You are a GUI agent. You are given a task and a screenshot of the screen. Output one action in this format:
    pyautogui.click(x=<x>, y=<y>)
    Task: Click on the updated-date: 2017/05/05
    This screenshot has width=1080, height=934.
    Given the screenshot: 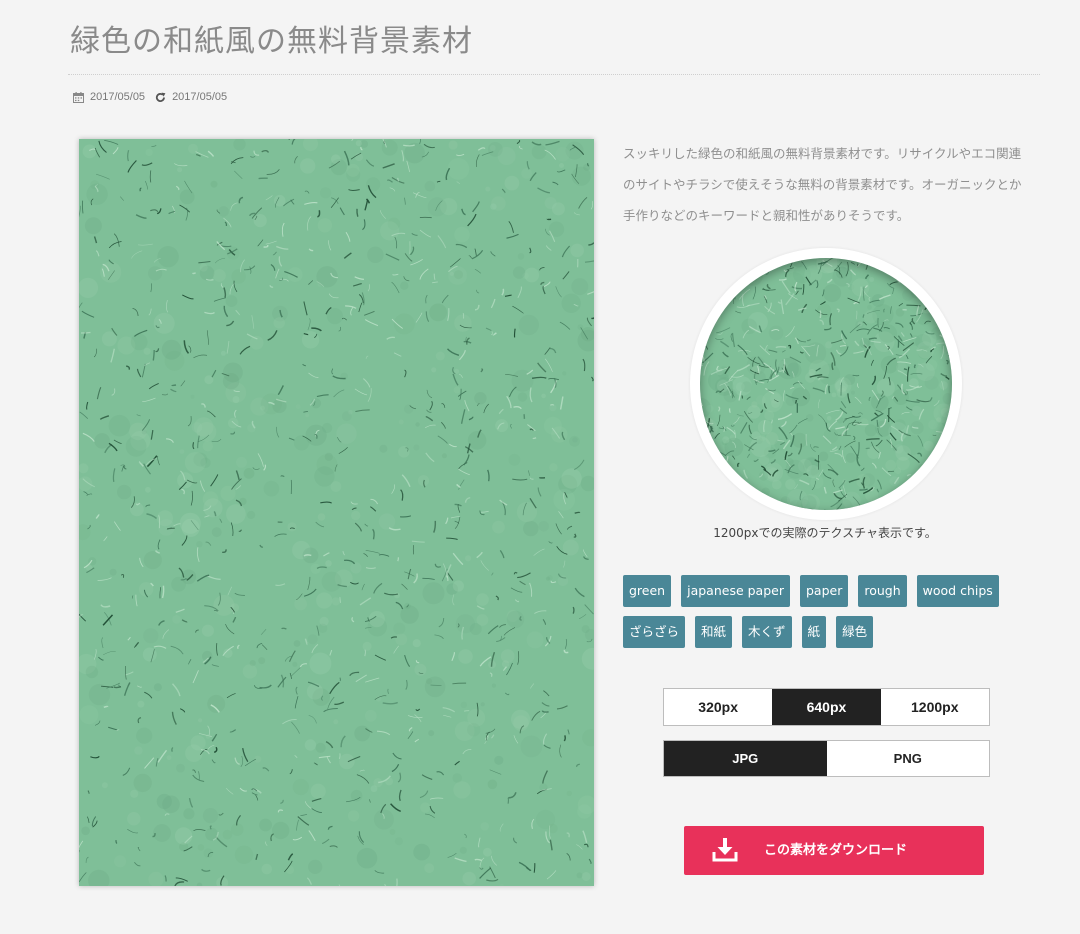 What is the action you would take?
    pyautogui.click(x=191, y=97)
    